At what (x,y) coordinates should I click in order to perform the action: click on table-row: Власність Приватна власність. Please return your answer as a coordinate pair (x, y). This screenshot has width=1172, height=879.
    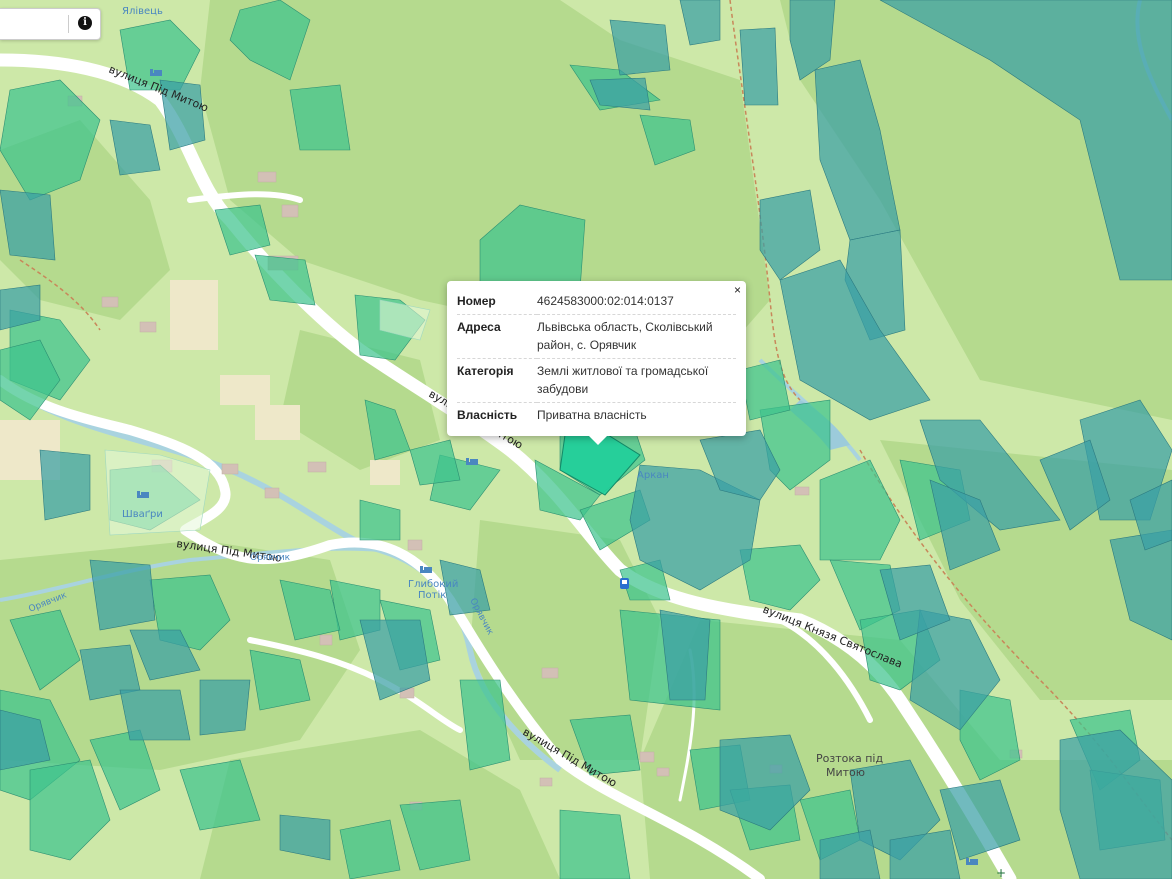
    Looking at the image, I should click on (596, 416).